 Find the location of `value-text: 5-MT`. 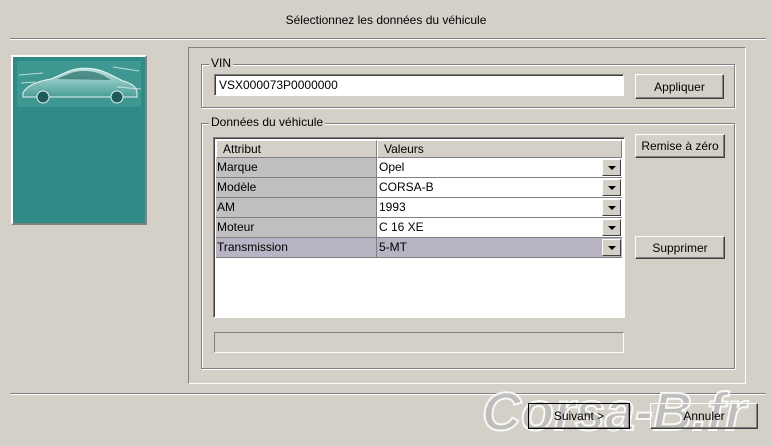

value-text: 5-MT is located at coordinates (393, 247).